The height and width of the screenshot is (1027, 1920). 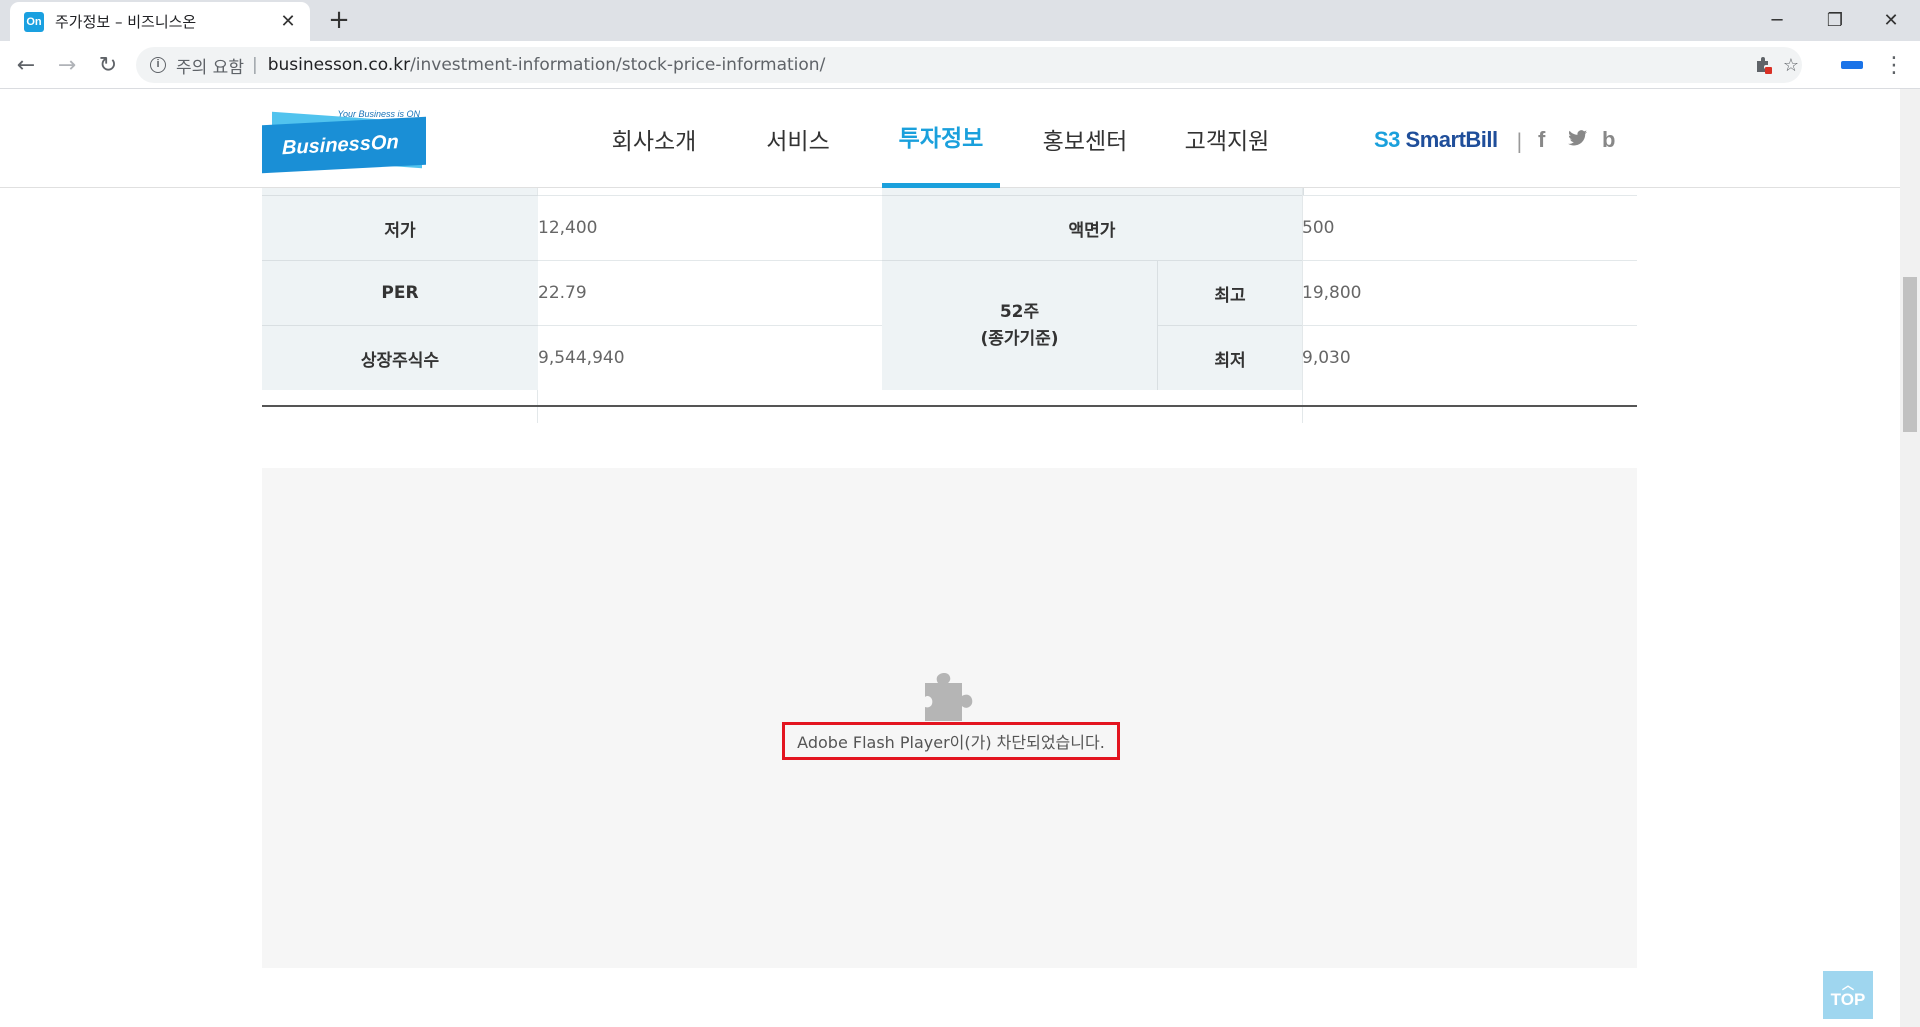 What do you see at coordinates (1777, 20) in the screenshot?
I see `minimize-icon: ─` at bounding box center [1777, 20].